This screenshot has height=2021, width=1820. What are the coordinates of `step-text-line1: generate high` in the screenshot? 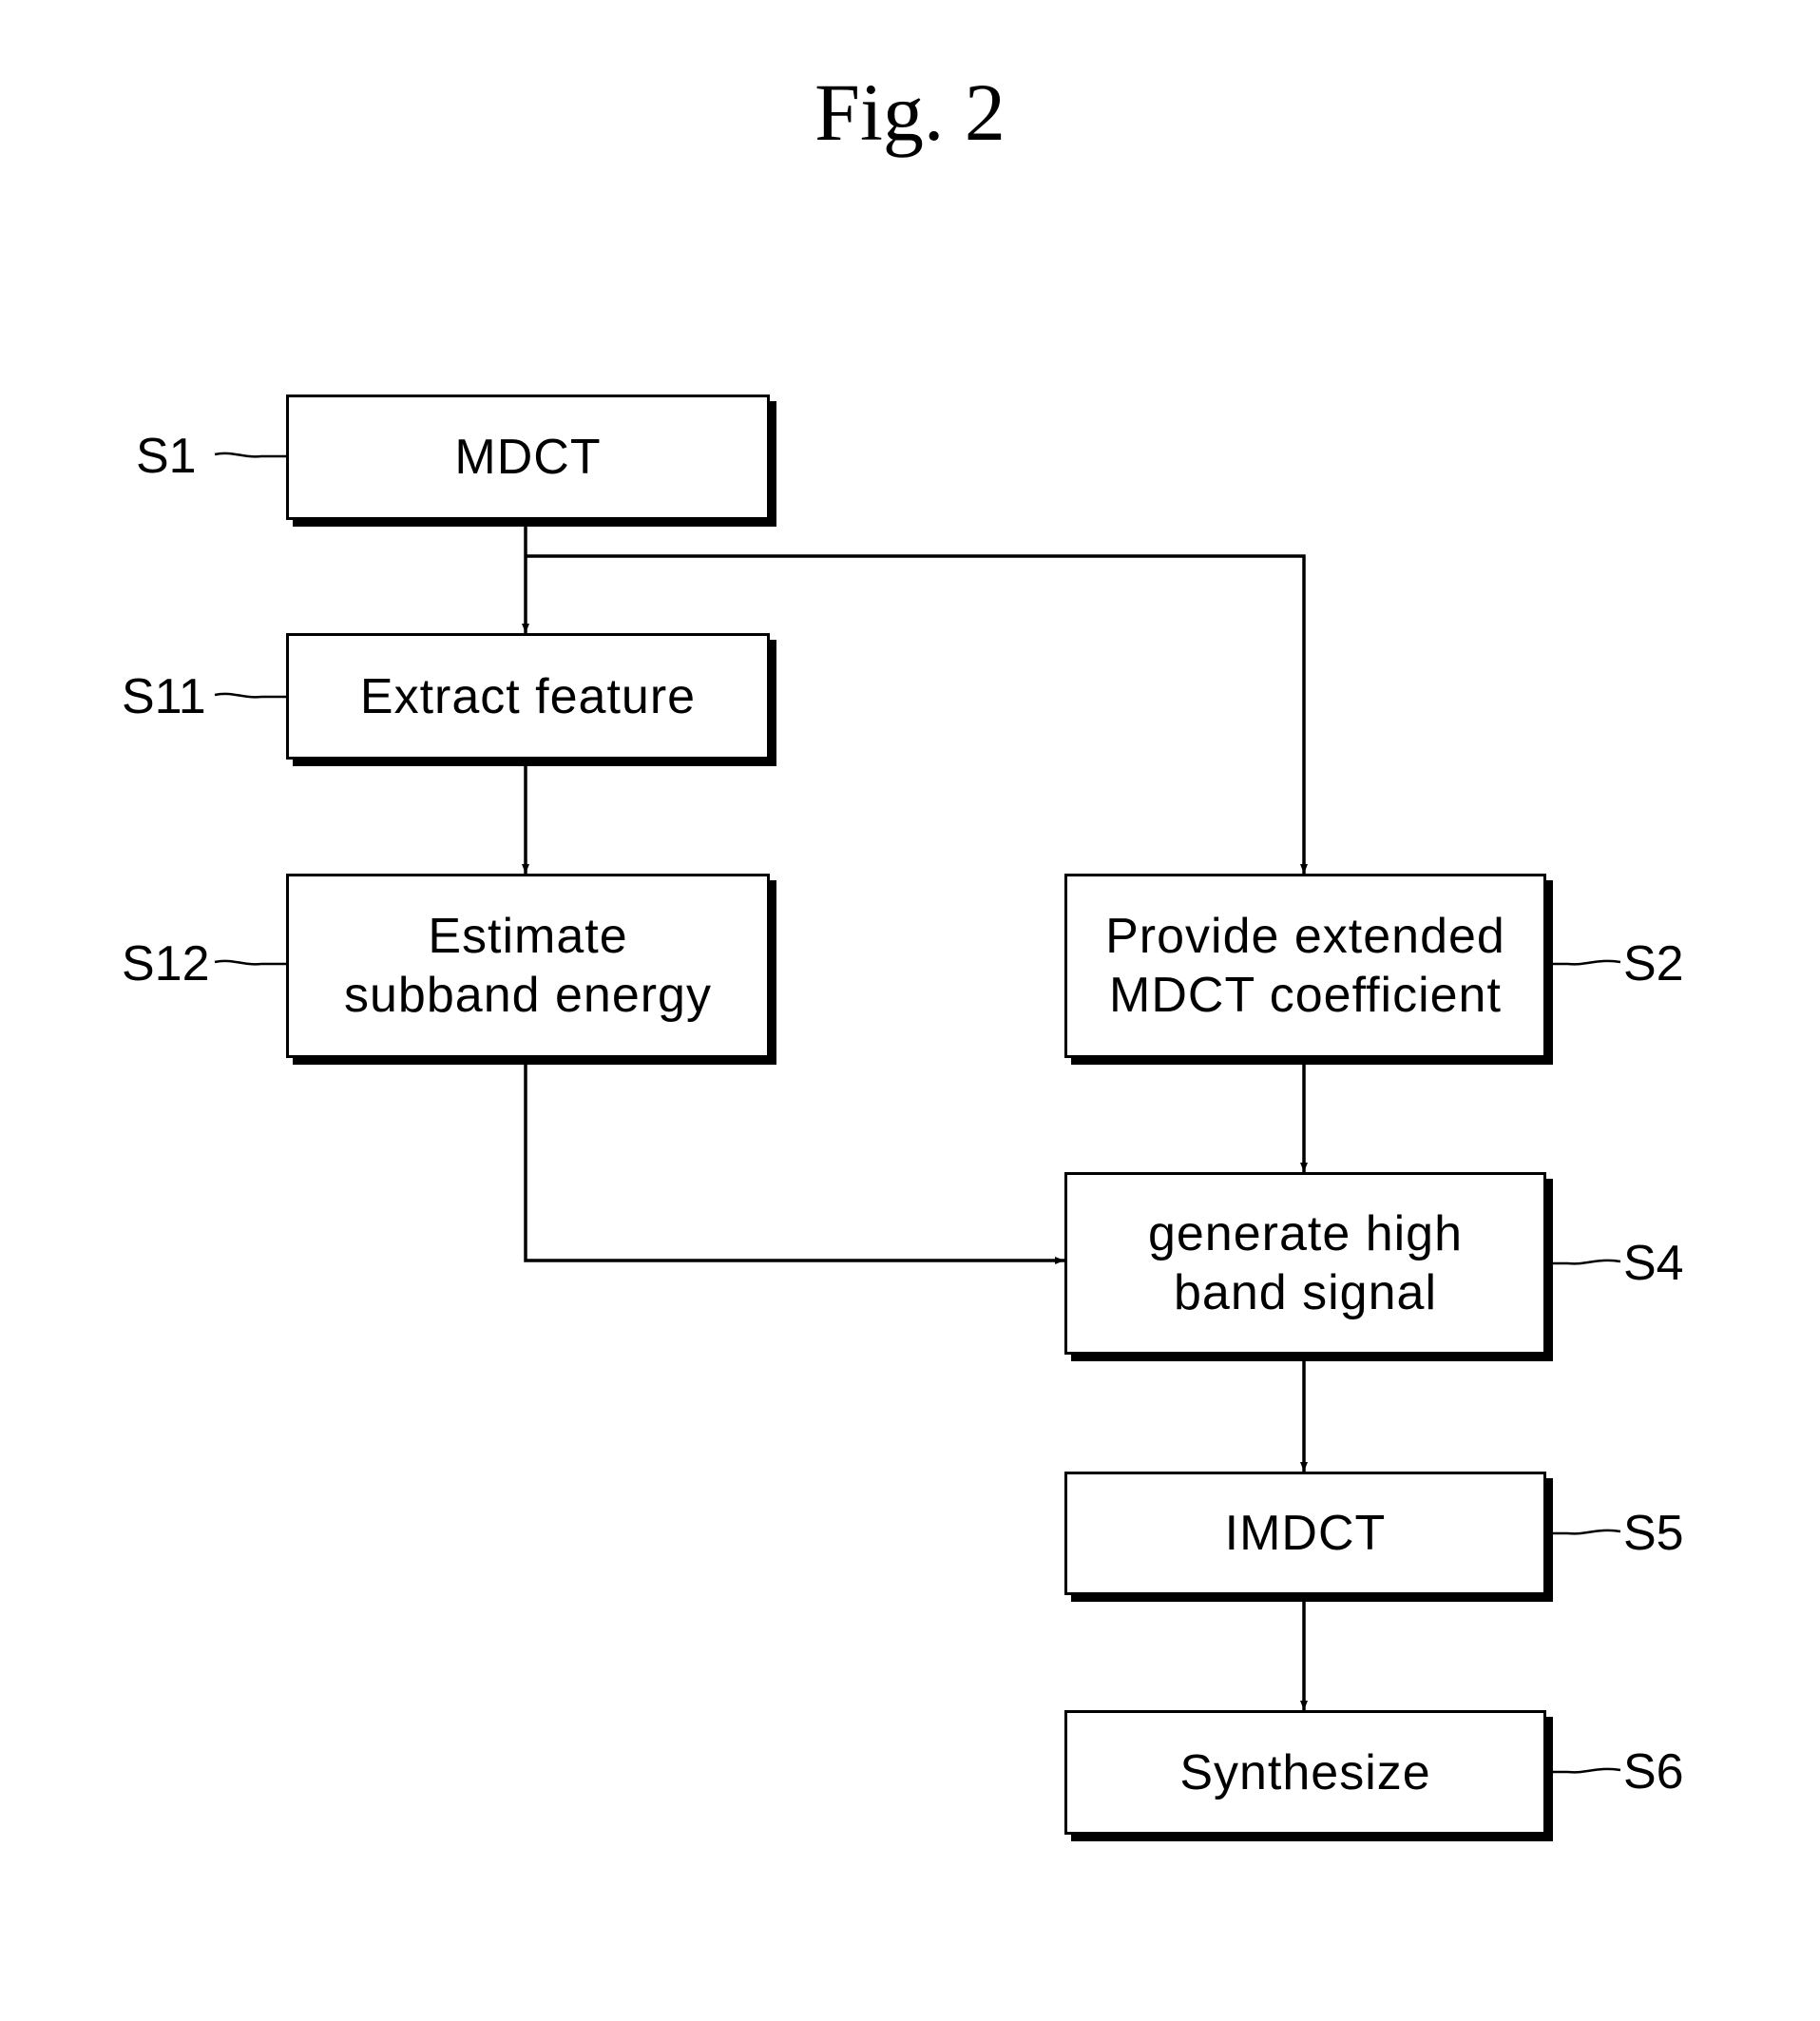 It's located at (1305, 1233).